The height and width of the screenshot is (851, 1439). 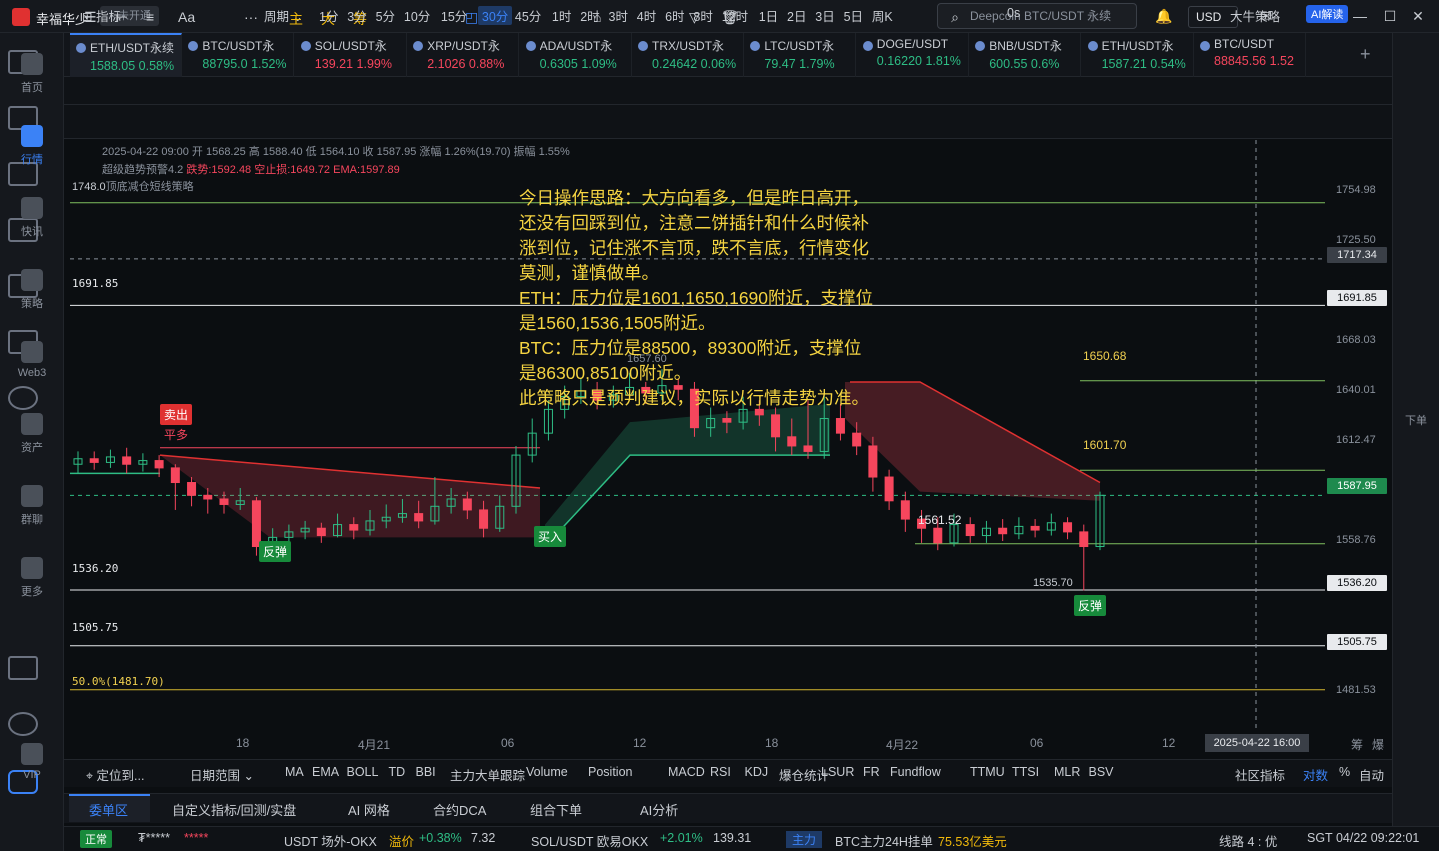 What do you see at coordinates (32, 762) in the screenshot?
I see `sidebar-item-8: VIP` at bounding box center [32, 762].